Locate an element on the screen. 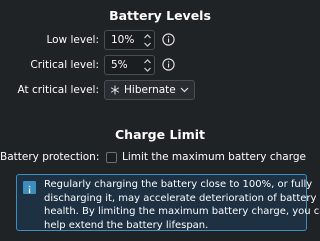  battery-protection-label: Battery protection: is located at coordinates (50, 157).